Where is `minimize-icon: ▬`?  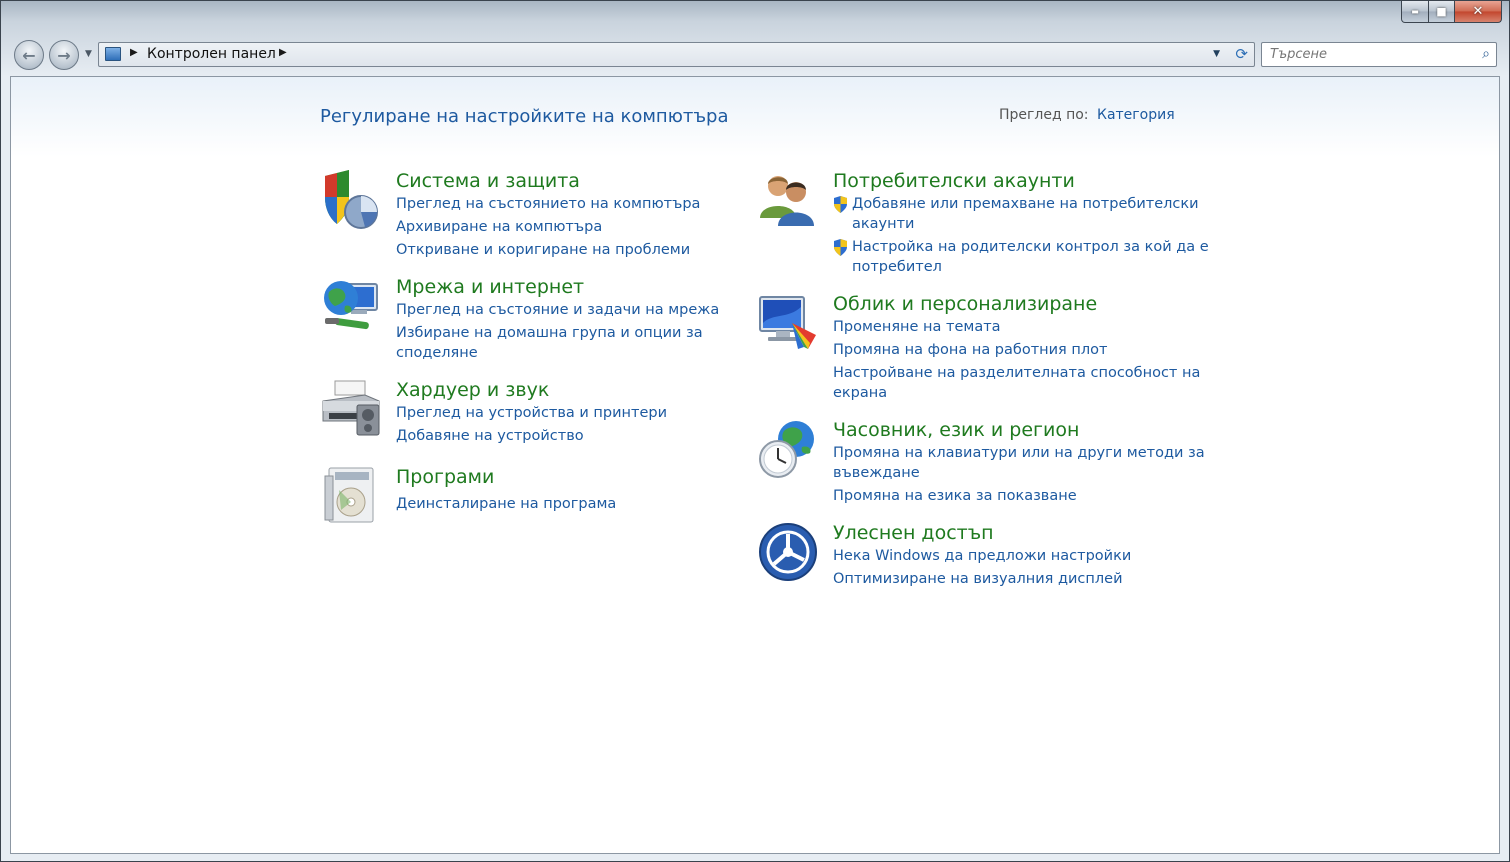
minimize-icon: ▬ is located at coordinates (1415, 11).